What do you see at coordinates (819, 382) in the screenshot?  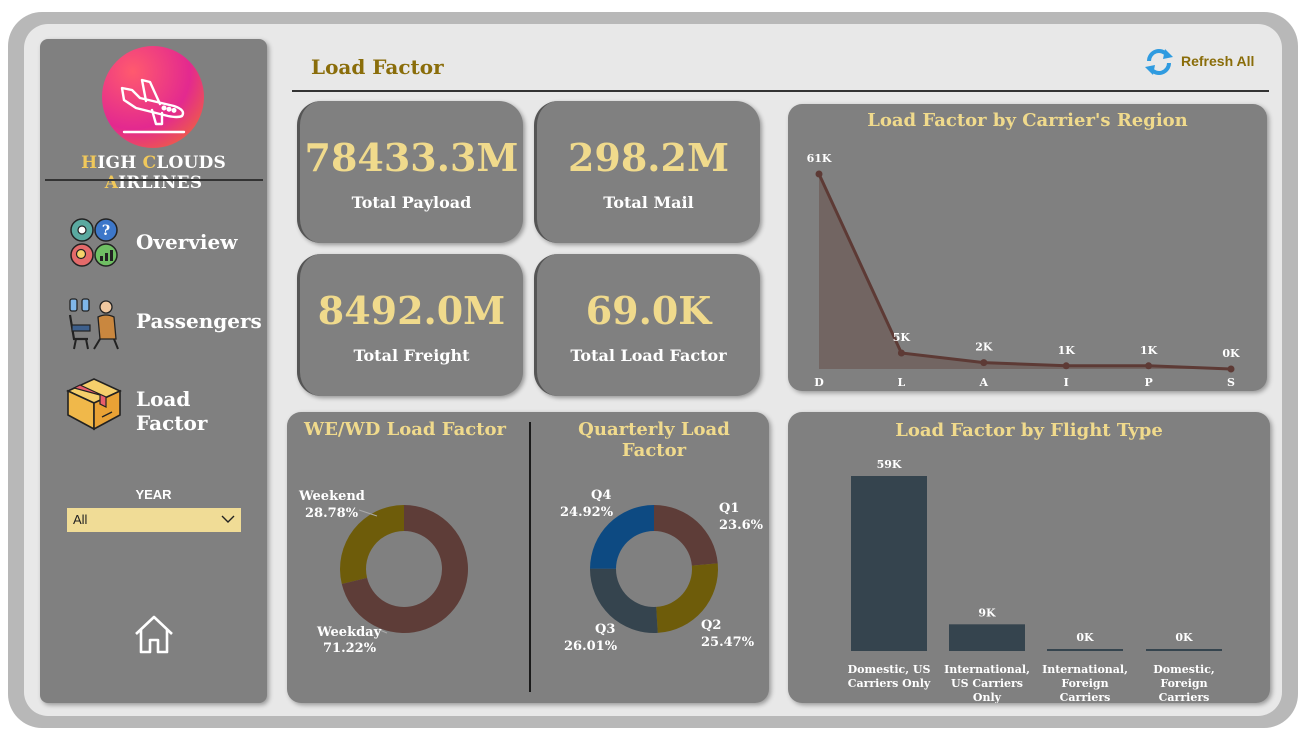 I see `x-tick-label: D` at bounding box center [819, 382].